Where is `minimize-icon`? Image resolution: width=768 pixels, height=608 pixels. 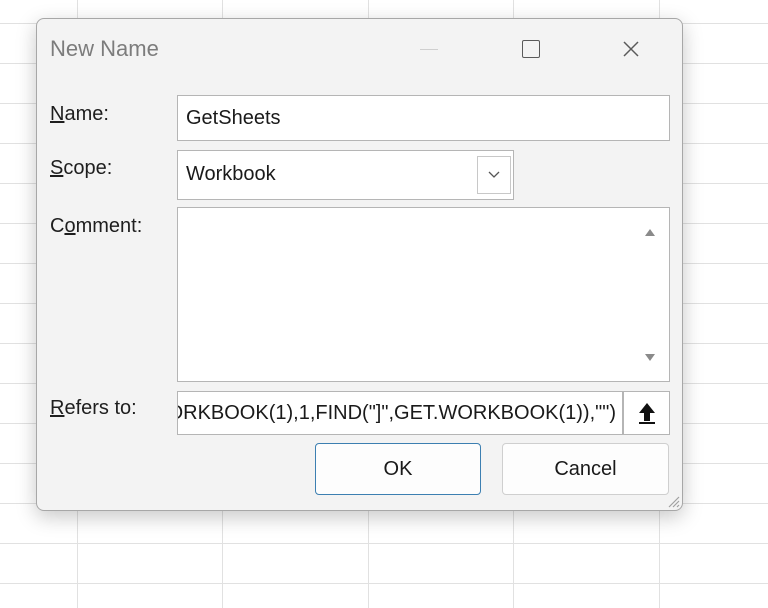
minimize-icon is located at coordinates (429, 49).